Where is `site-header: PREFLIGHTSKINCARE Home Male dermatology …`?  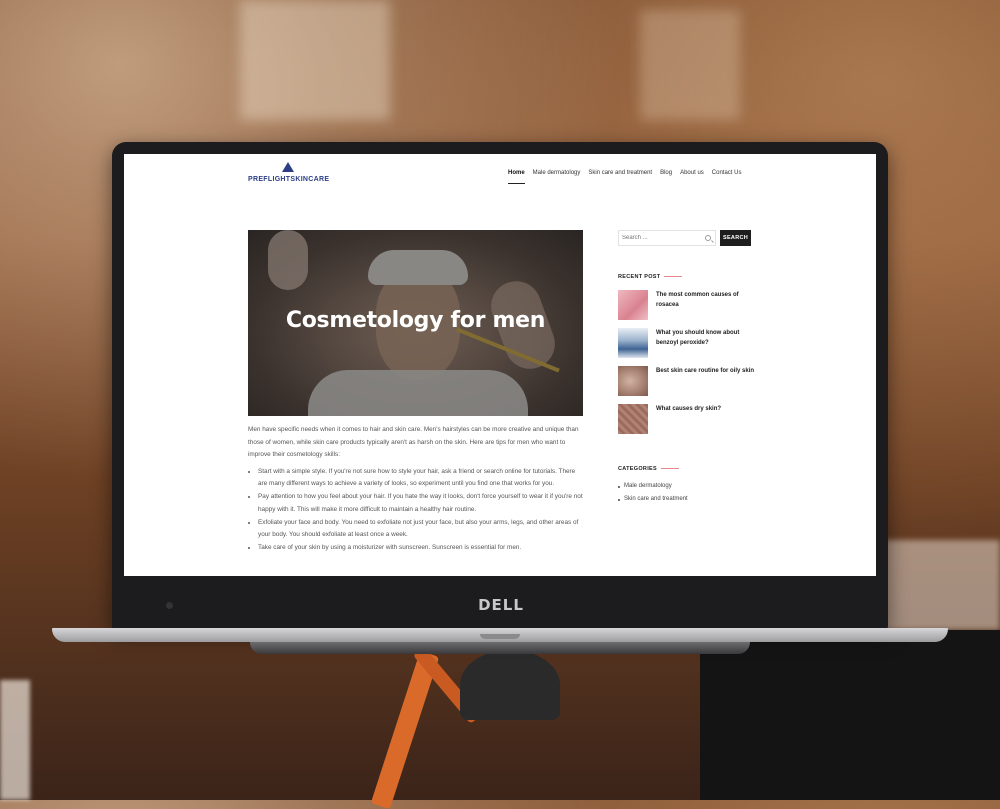
site-header: PREFLIGHTSKINCARE Home Male dermatology … is located at coordinates (500, 174).